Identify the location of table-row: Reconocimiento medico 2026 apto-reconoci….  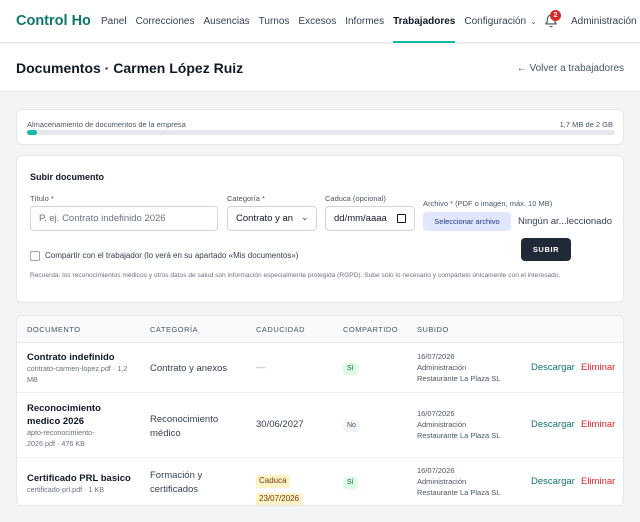
(320, 425).